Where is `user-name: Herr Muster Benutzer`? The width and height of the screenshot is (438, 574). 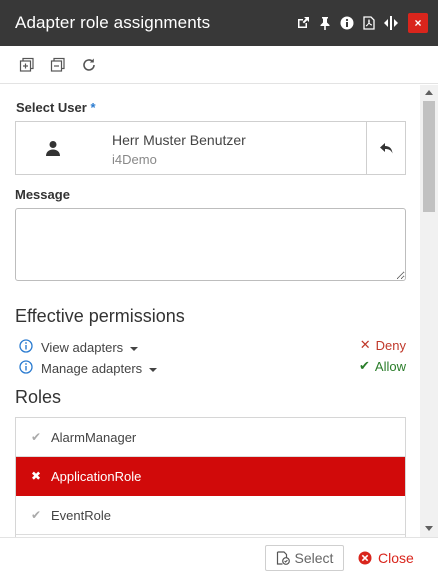 user-name: Herr Muster Benutzer is located at coordinates (179, 140).